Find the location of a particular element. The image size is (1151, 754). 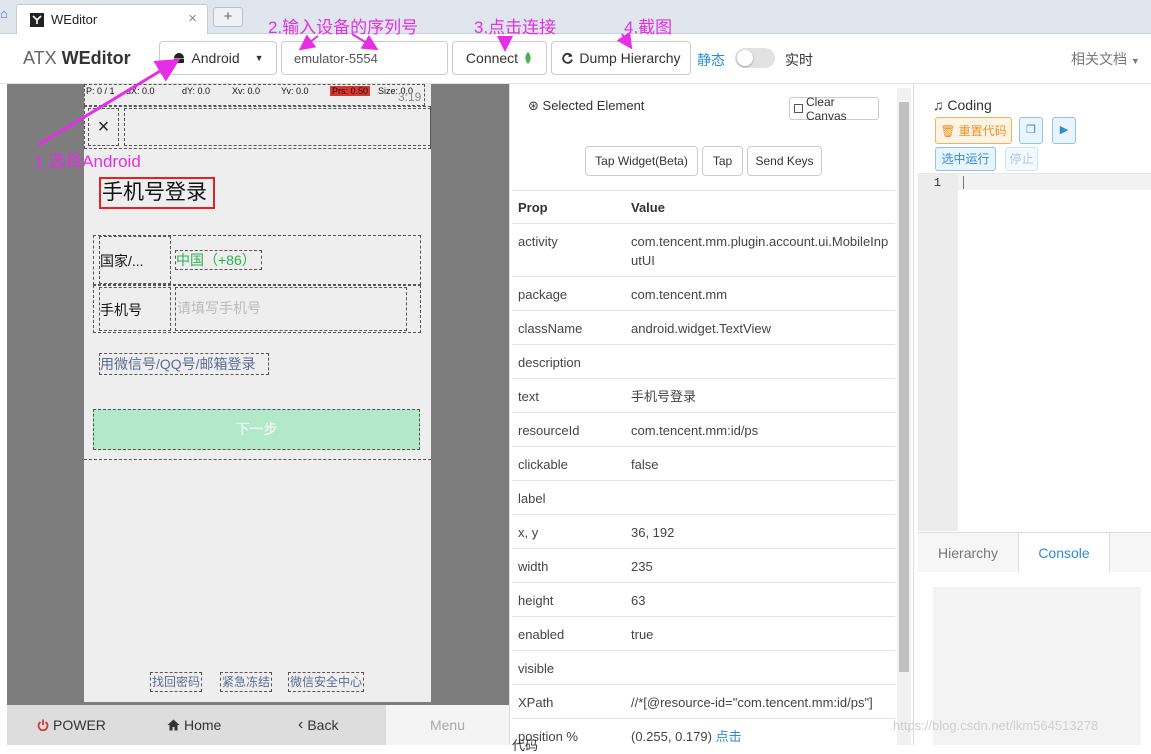

tab-hierarchy: Hierarchy is located at coordinates (968, 553).